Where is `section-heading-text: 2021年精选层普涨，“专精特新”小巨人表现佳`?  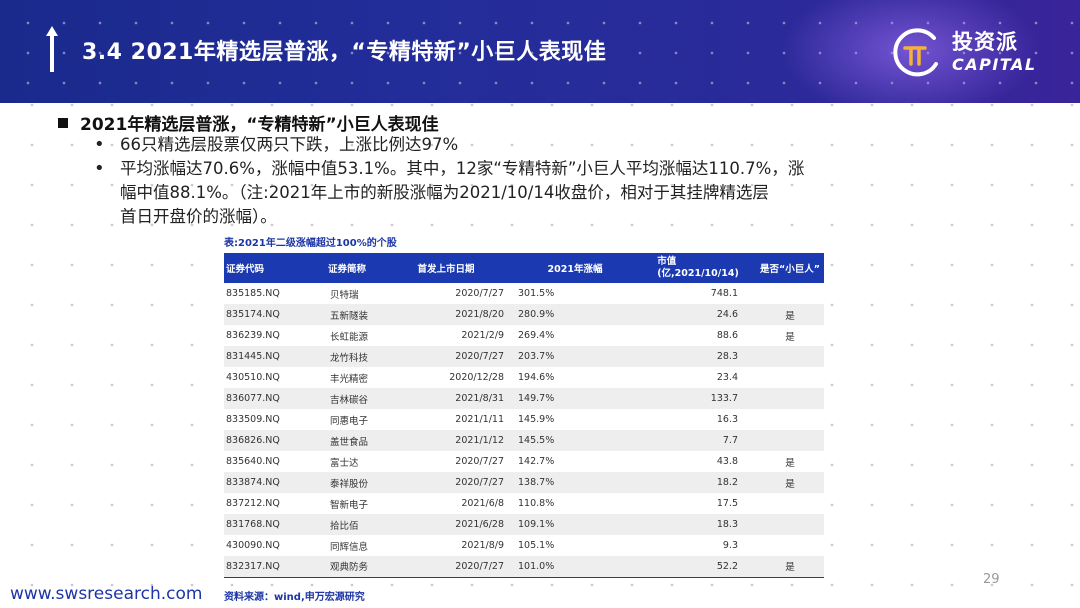 section-heading-text: 2021年精选层普涨，“专精特新”小巨人表现佳 is located at coordinates (259, 125).